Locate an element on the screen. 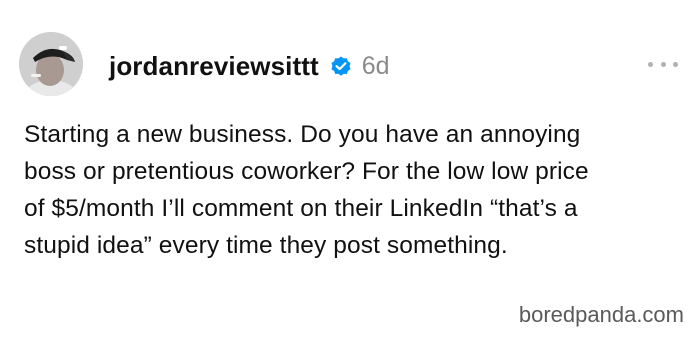 This screenshot has width=700, height=340. post-header: jordanreviewsittt 6d is located at coordinates (249, 66).